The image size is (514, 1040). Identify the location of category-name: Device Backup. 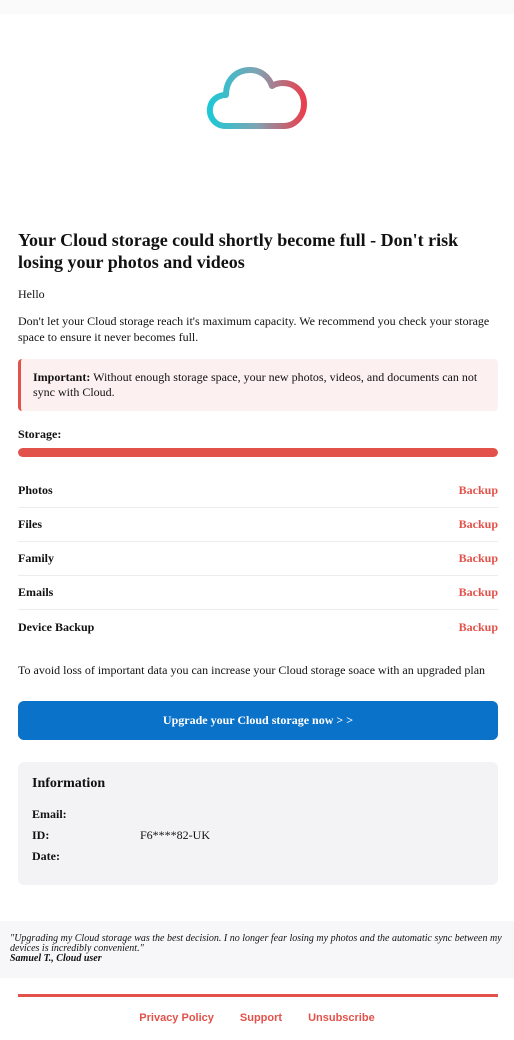
(56, 626).